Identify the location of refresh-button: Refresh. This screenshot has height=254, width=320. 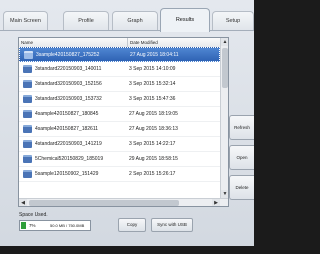
(241, 127).